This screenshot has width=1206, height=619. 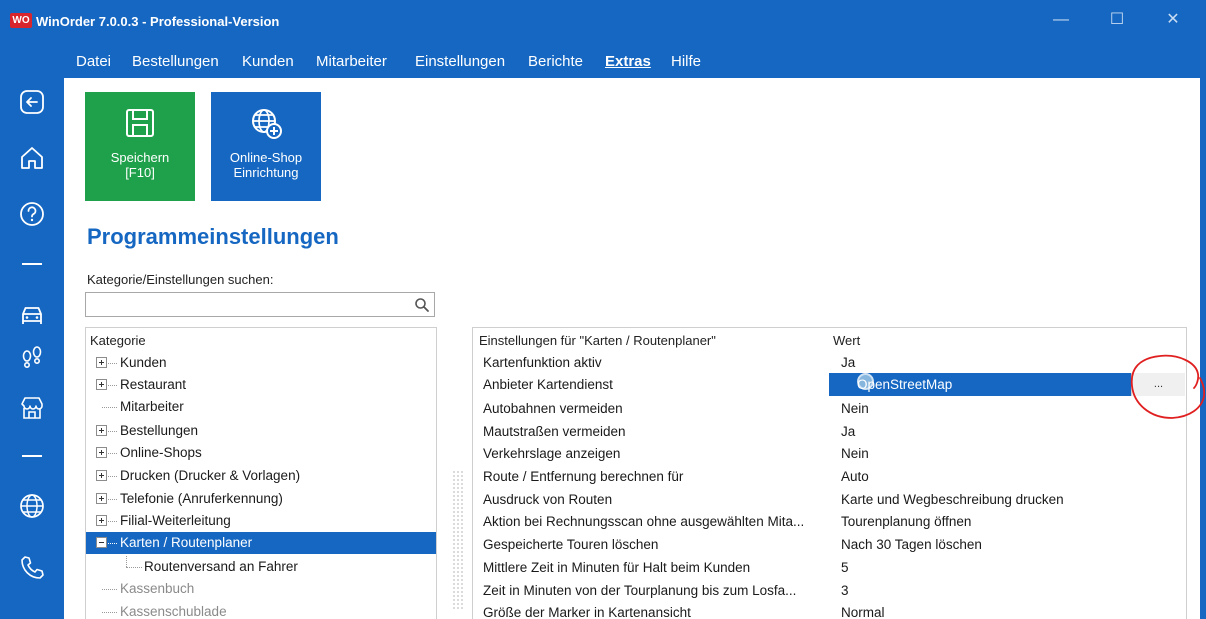 I want to click on app-logo: WO, so click(x=21, y=20).